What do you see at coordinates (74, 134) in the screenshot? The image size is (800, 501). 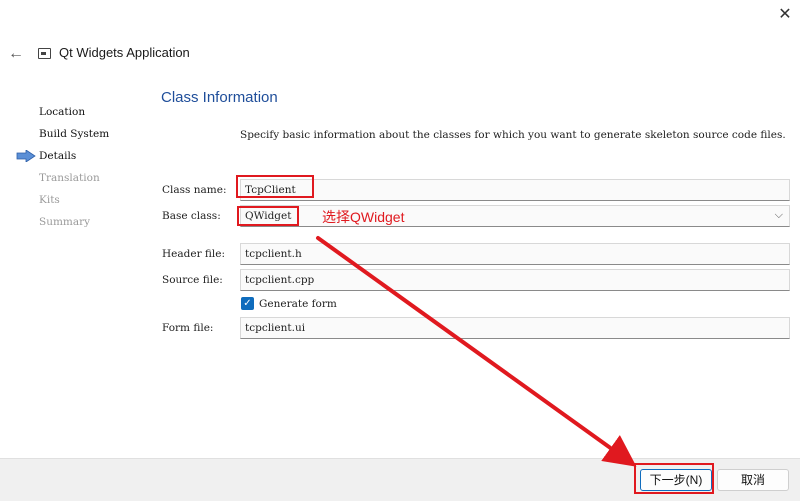 I see `nav-item-build-system: Build System` at bounding box center [74, 134].